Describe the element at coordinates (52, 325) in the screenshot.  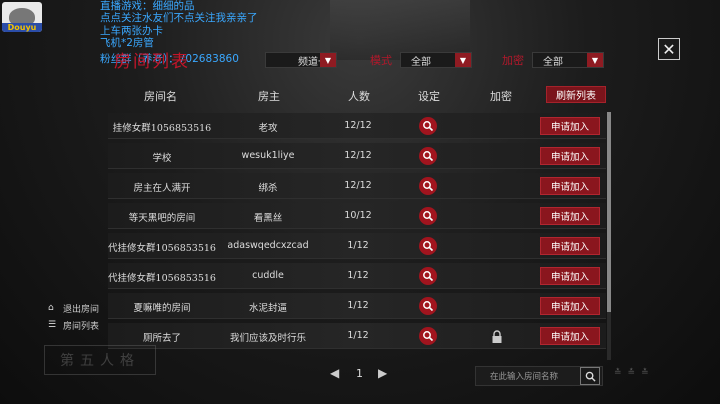
I see `list-icon: ☰` at that location.